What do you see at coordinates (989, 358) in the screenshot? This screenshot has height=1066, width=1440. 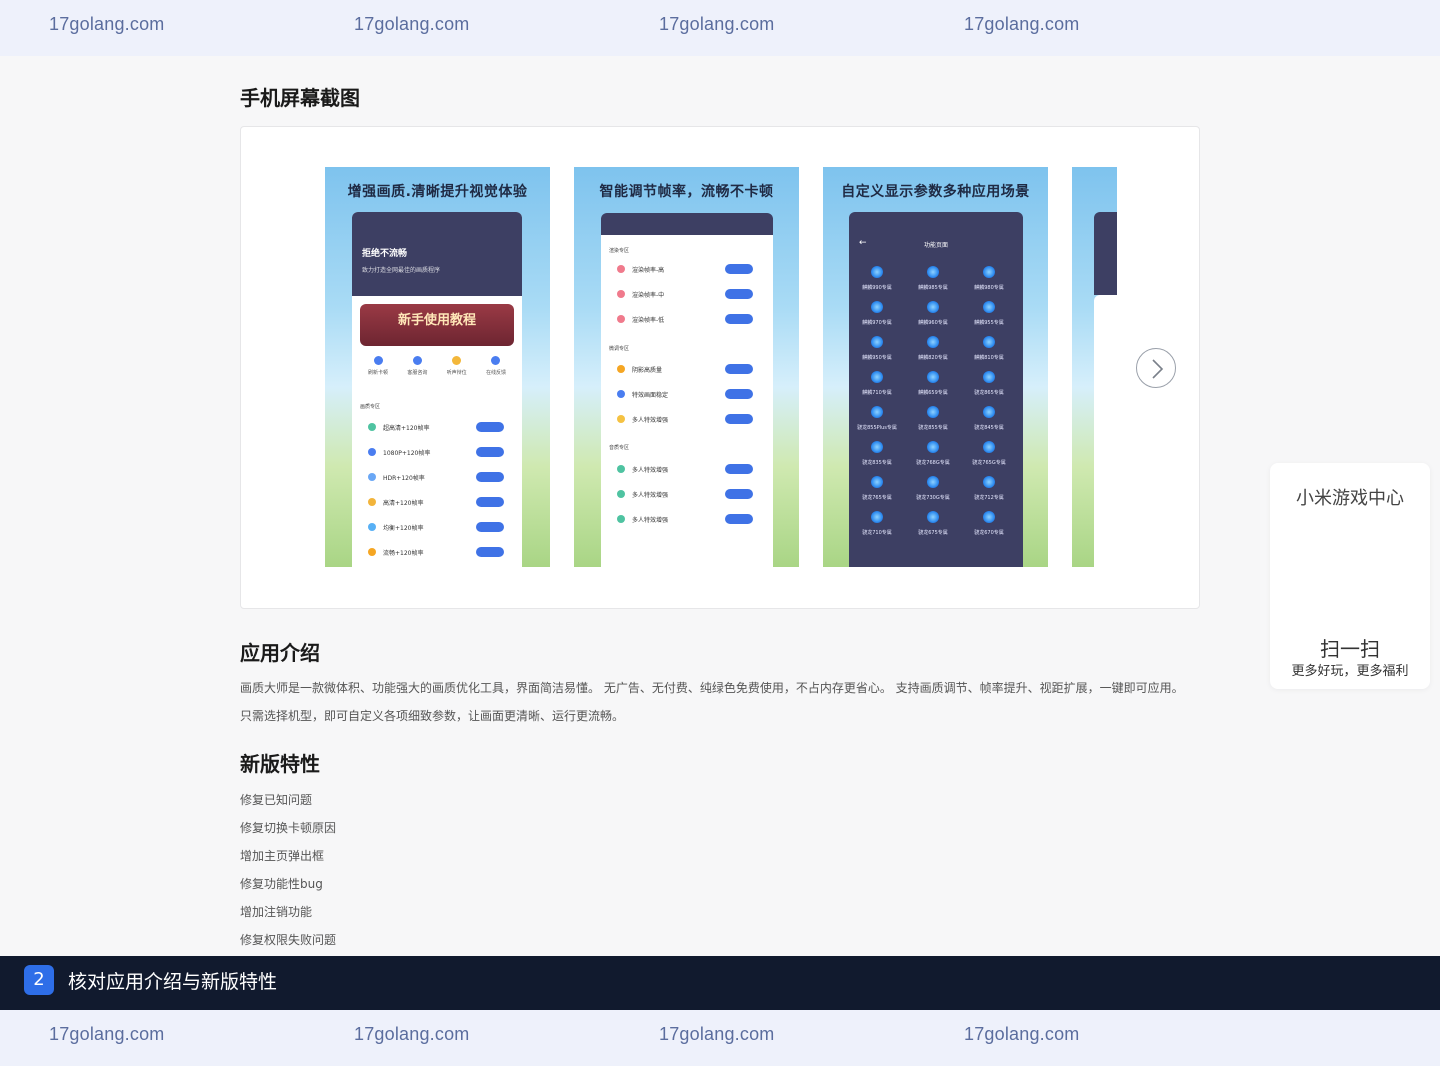 I see `chip-option-label: 麒麟810专属` at bounding box center [989, 358].